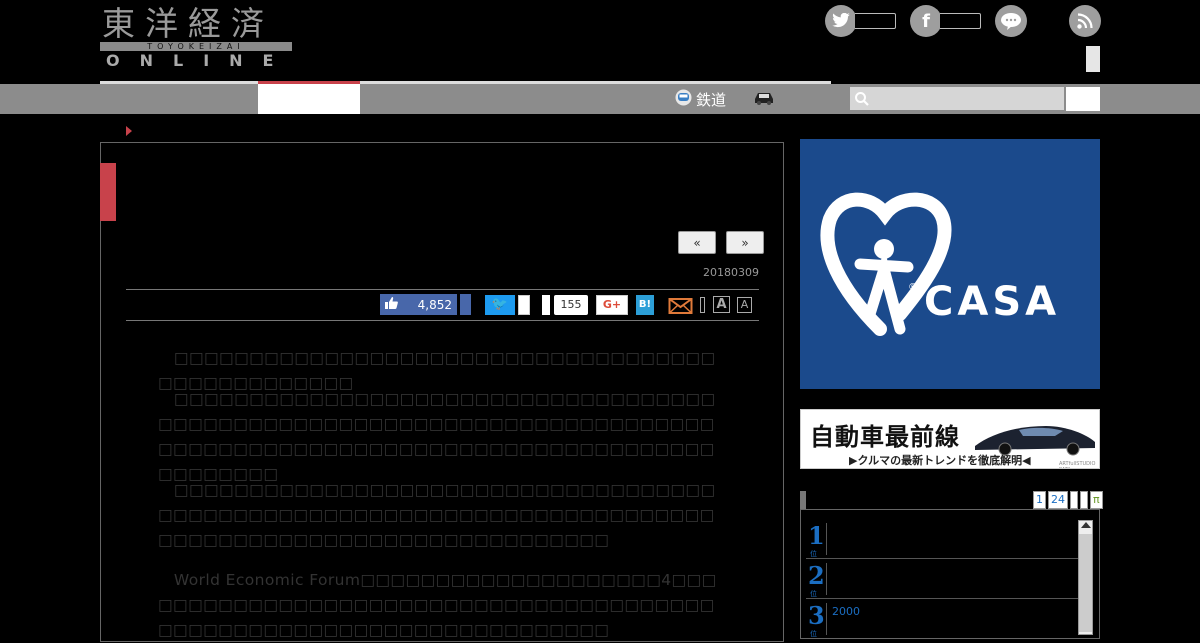 The image size is (1200, 643). I want to click on site-logo: 東洋経済 TOYOKEIZAI ONLINE, so click(196, 38).